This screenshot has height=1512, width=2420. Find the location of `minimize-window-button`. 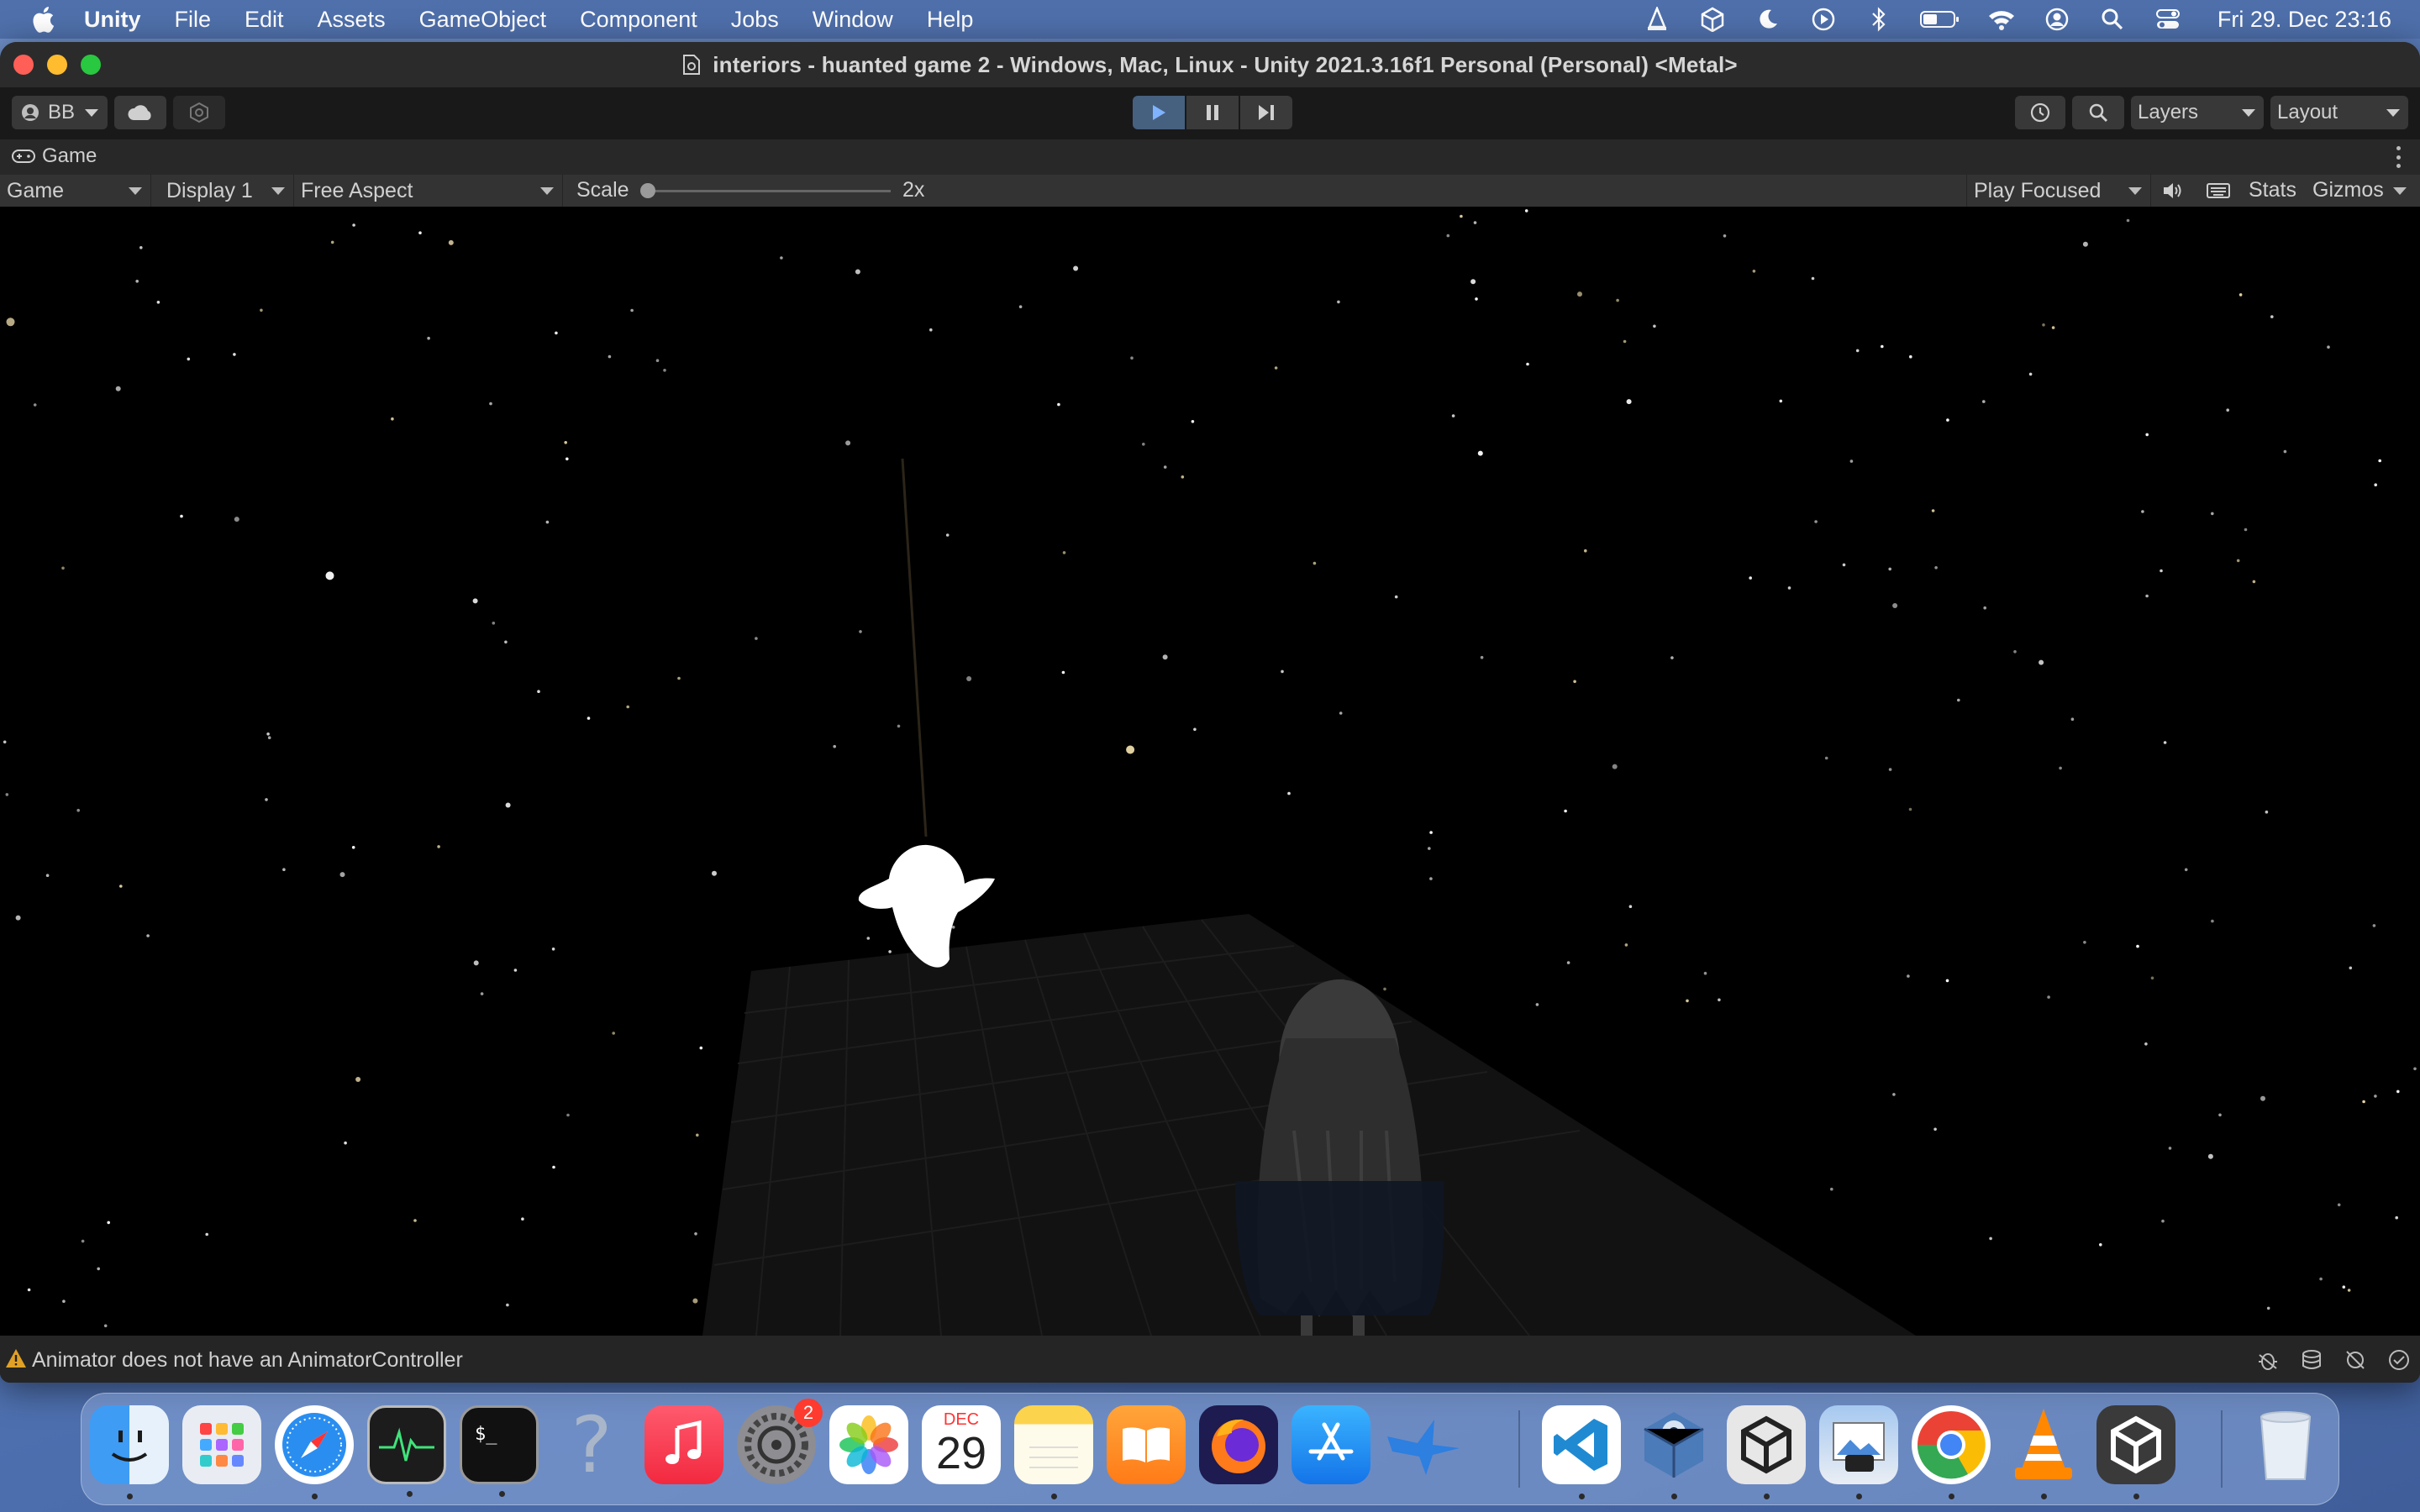

minimize-window-button is located at coordinates (57, 65).